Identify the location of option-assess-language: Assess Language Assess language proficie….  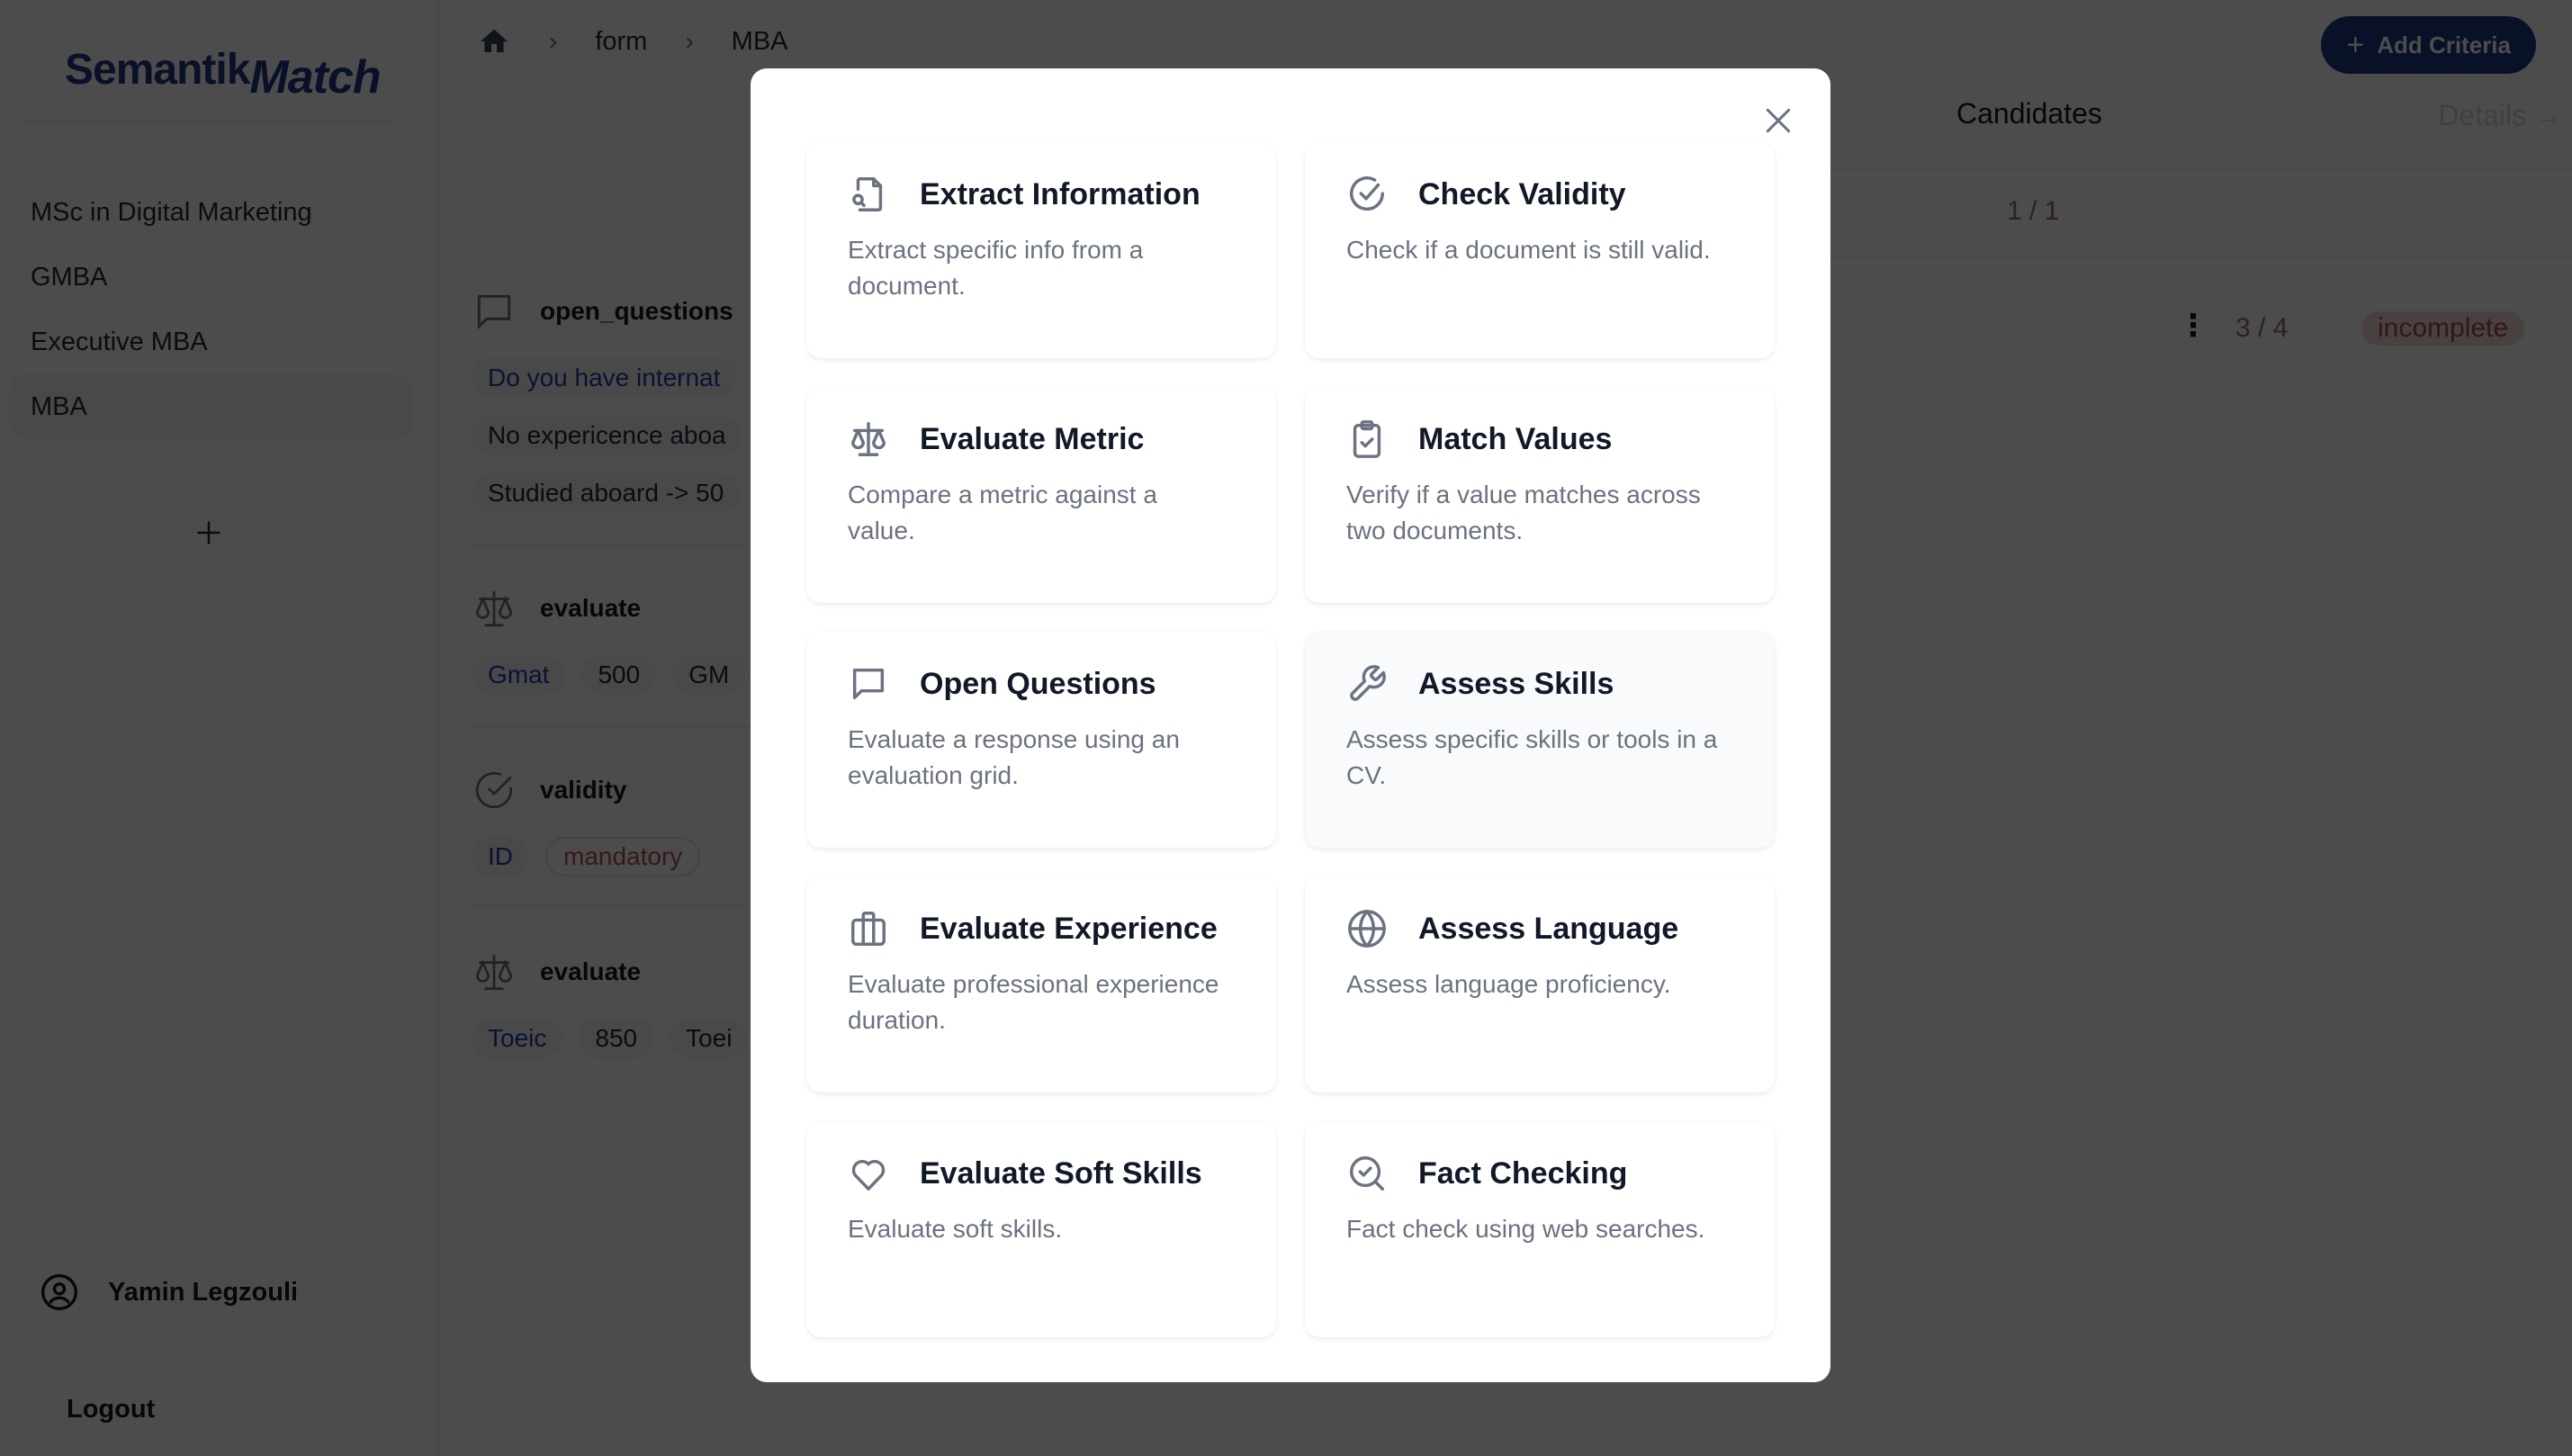
(1540, 984).